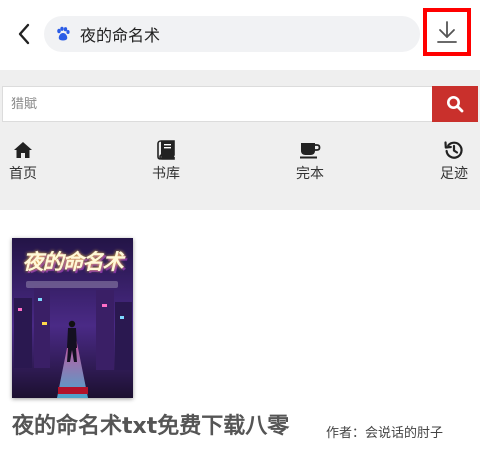 This screenshot has width=480, height=454. Describe the element at coordinates (346, 433) in the screenshot. I see `author-label: 作者：` at that location.